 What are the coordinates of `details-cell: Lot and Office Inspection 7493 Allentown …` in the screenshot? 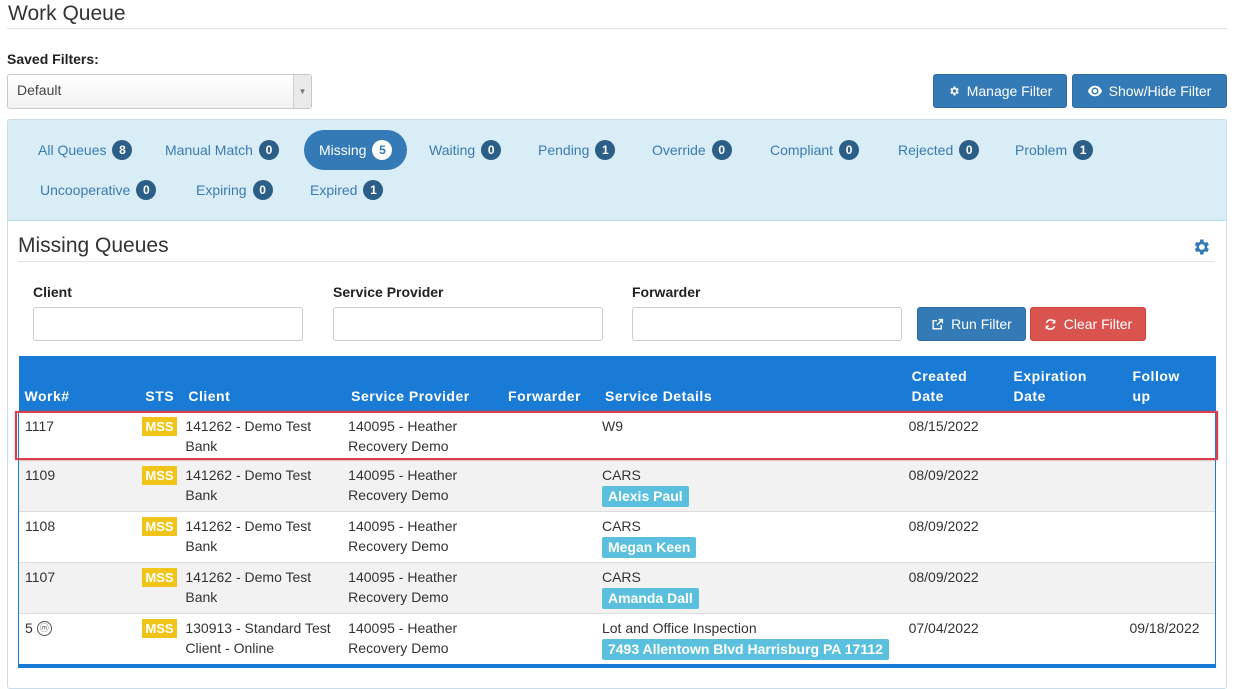 It's located at (752, 639).